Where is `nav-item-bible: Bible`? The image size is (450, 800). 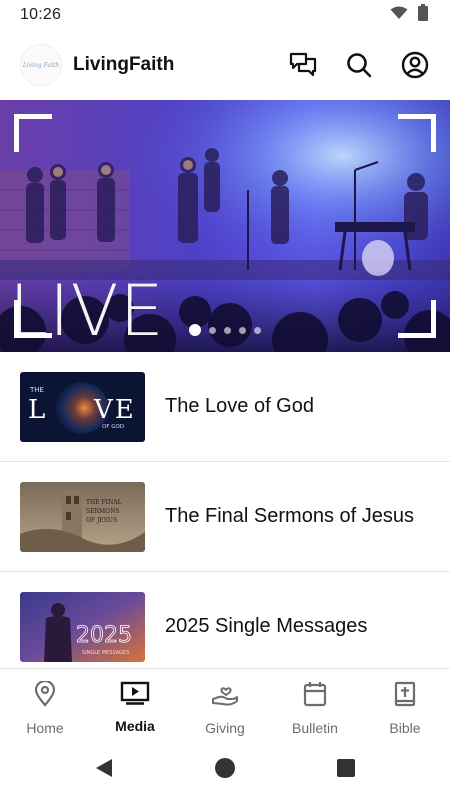 nav-item-bible: Bible is located at coordinates (405, 704).